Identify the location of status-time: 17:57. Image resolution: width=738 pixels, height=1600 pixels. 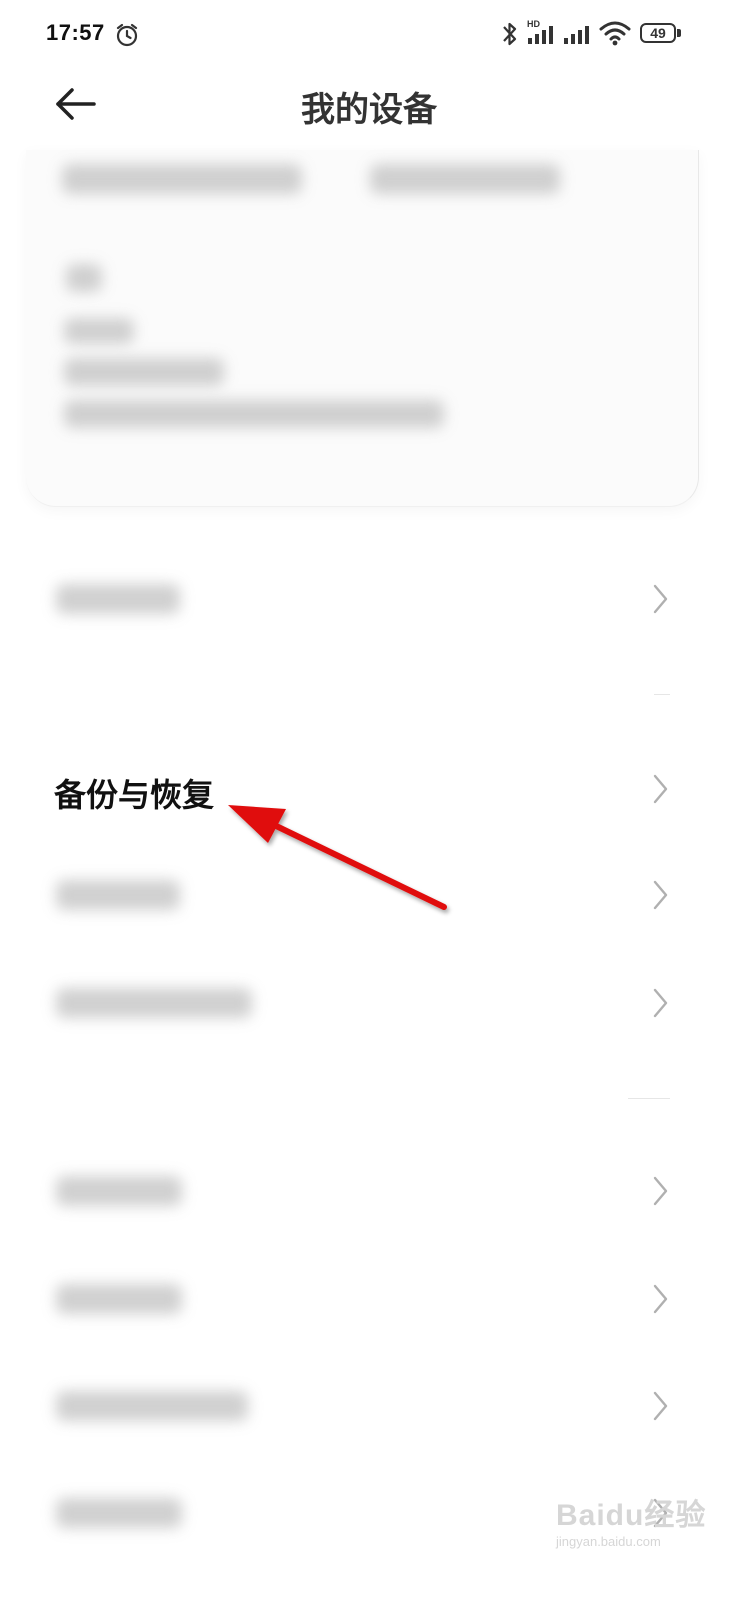
(75, 32).